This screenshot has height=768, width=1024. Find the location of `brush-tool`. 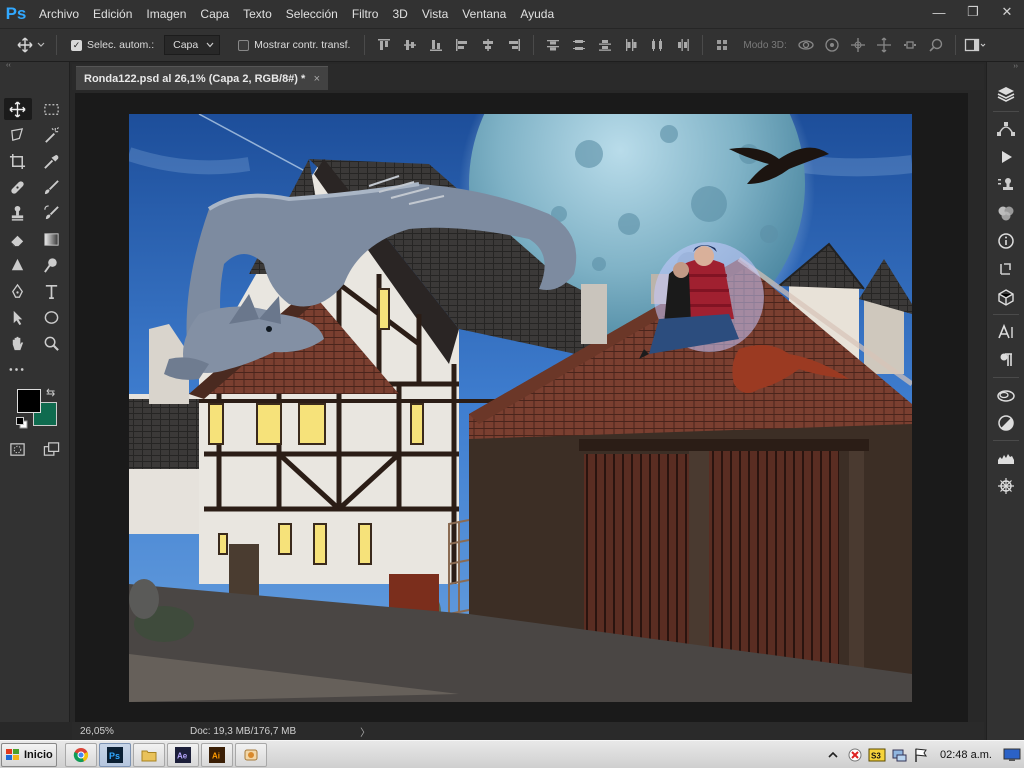

brush-tool is located at coordinates (52, 187).